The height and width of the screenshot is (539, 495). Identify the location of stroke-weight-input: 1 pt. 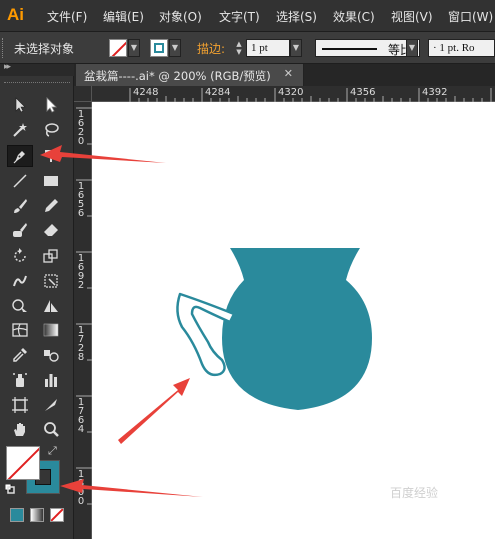
(268, 48).